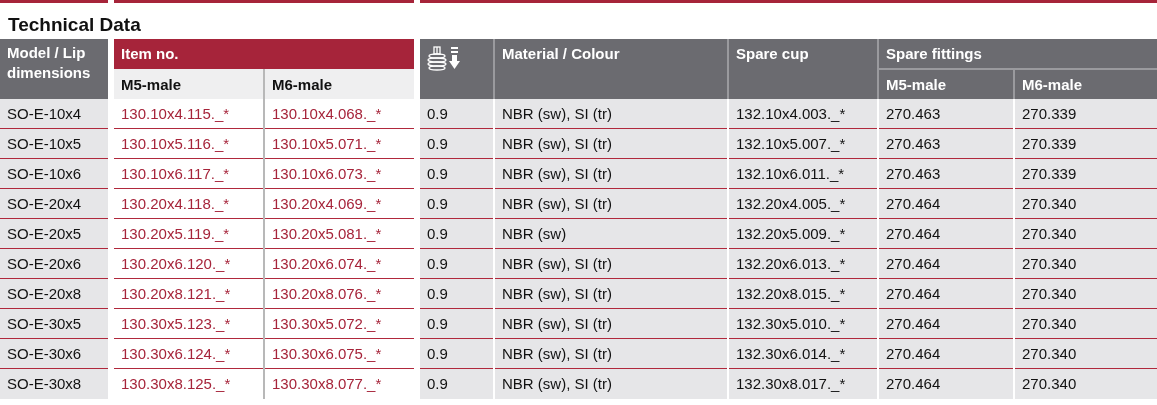 The width and height of the screenshot is (1157, 405). I want to click on table-cell: 130.30x6.124._*, so click(189, 353).